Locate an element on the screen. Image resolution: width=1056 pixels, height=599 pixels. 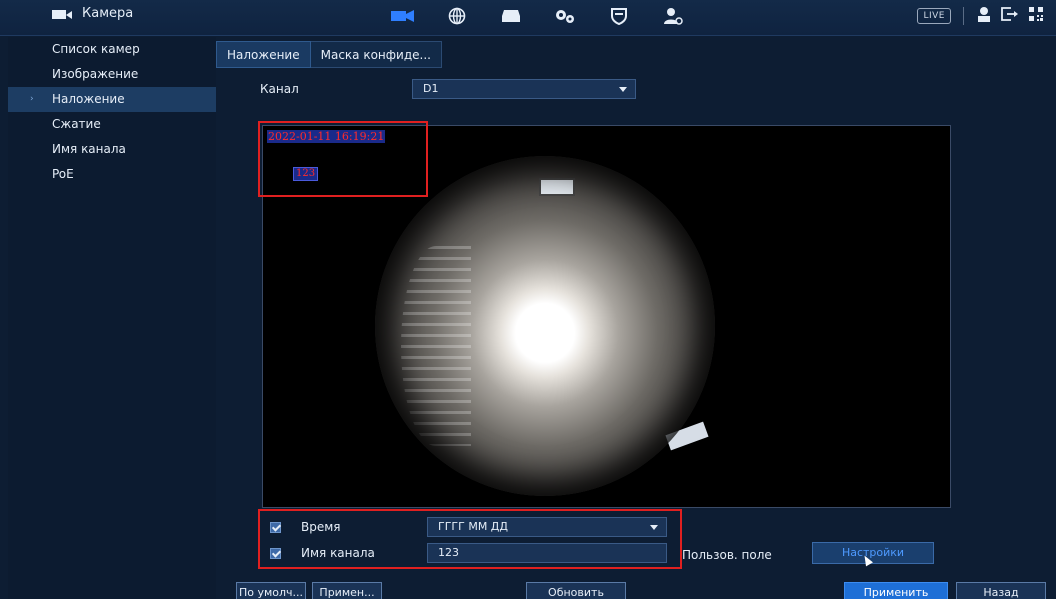
channel-name-label: Имя канала is located at coordinates (338, 553).